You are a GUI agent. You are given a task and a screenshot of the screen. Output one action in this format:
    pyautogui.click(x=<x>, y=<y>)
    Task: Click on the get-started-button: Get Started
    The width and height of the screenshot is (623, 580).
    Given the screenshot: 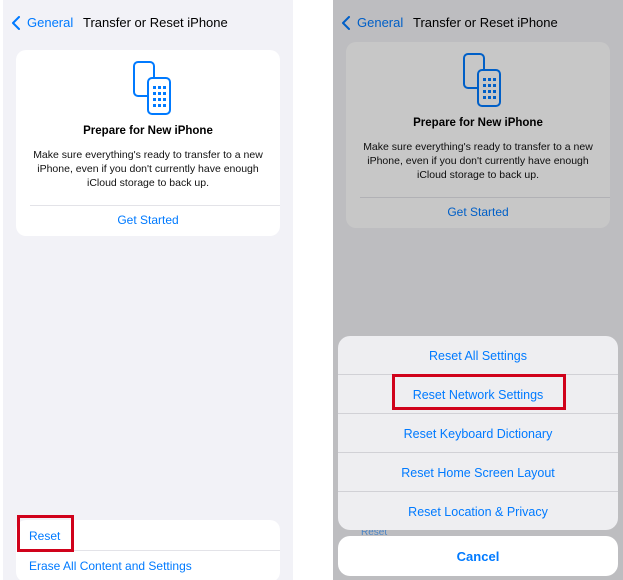 What is the action you would take?
    pyautogui.click(x=148, y=220)
    